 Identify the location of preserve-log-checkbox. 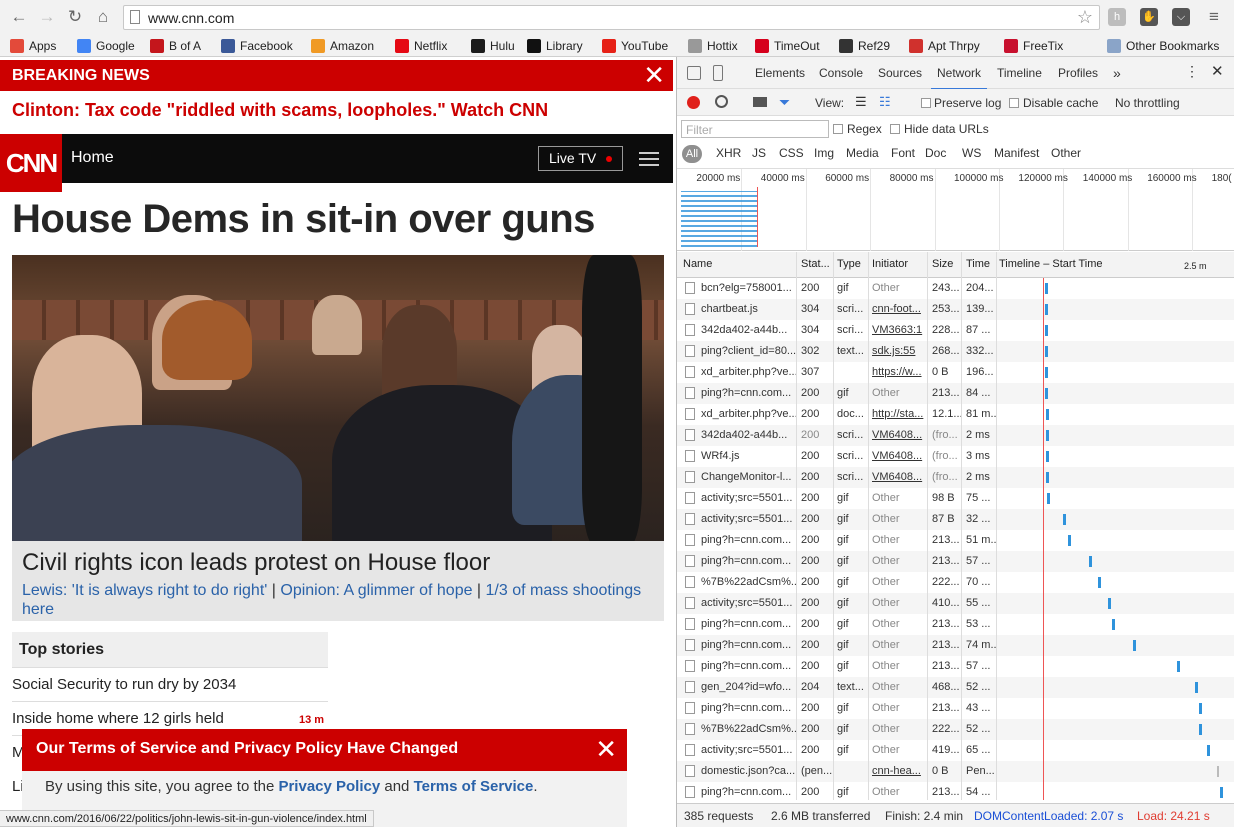
(926, 103).